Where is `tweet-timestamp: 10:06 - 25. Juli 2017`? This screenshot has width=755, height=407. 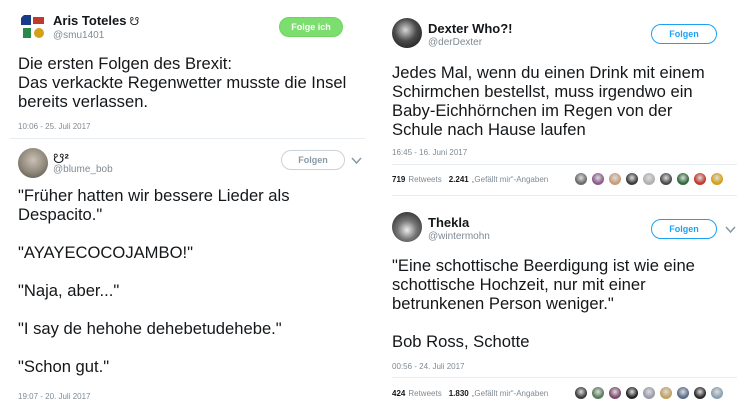 tweet-timestamp: 10:06 - 25. Juli 2017 is located at coordinates (54, 126).